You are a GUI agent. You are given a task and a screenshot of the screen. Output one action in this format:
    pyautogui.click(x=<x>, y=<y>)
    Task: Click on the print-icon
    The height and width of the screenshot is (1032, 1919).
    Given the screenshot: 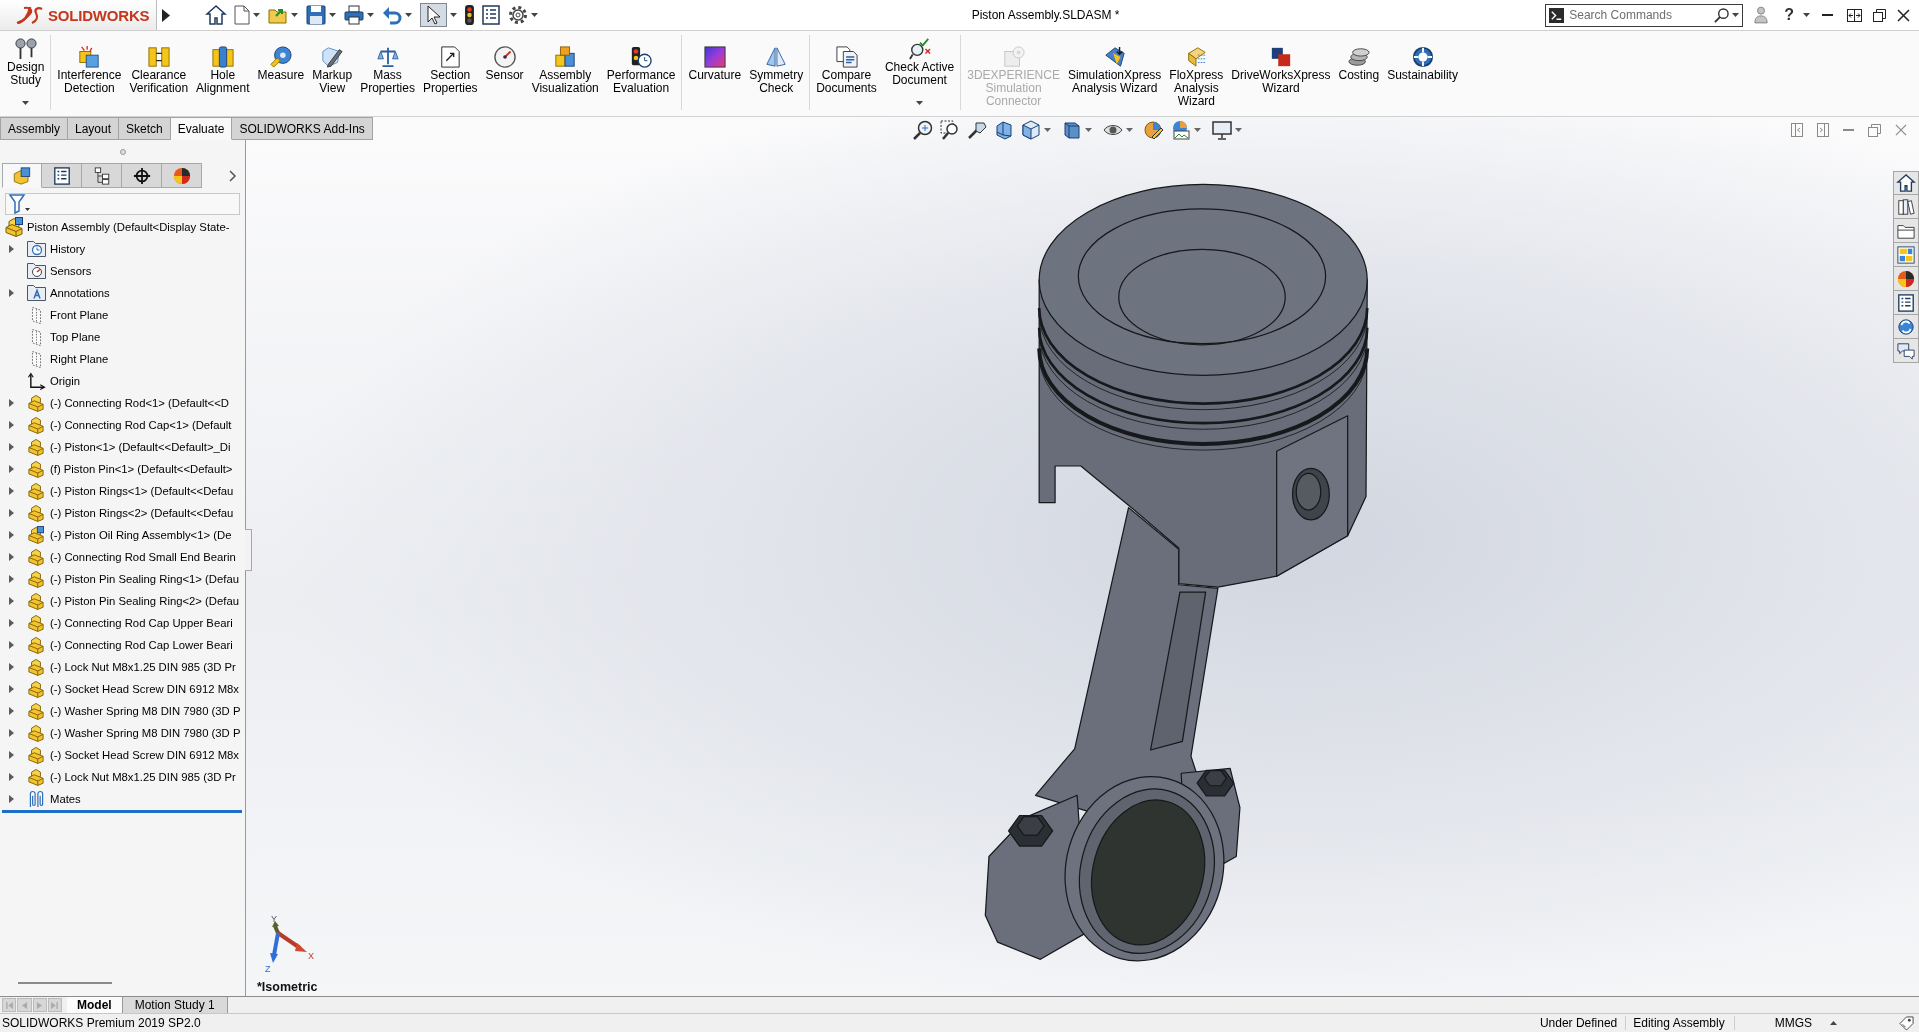 What is the action you would take?
    pyautogui.click(x=354, y=15)
    